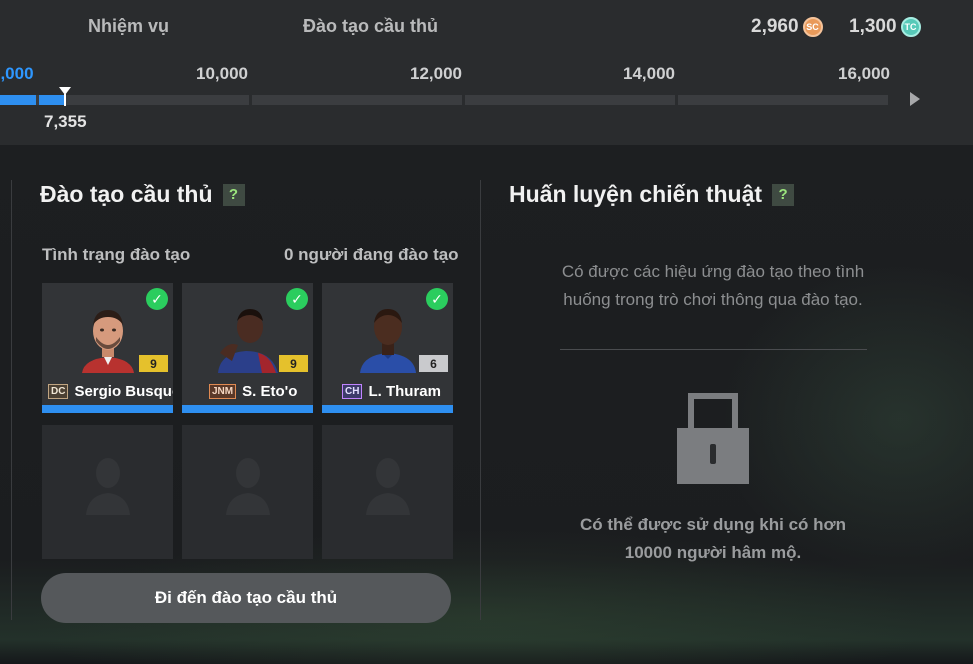  What do you see at coordinates (915, 99) in the screenshot?
I see `scroll-right-arrow-icon` at bounding box center [915, 99].